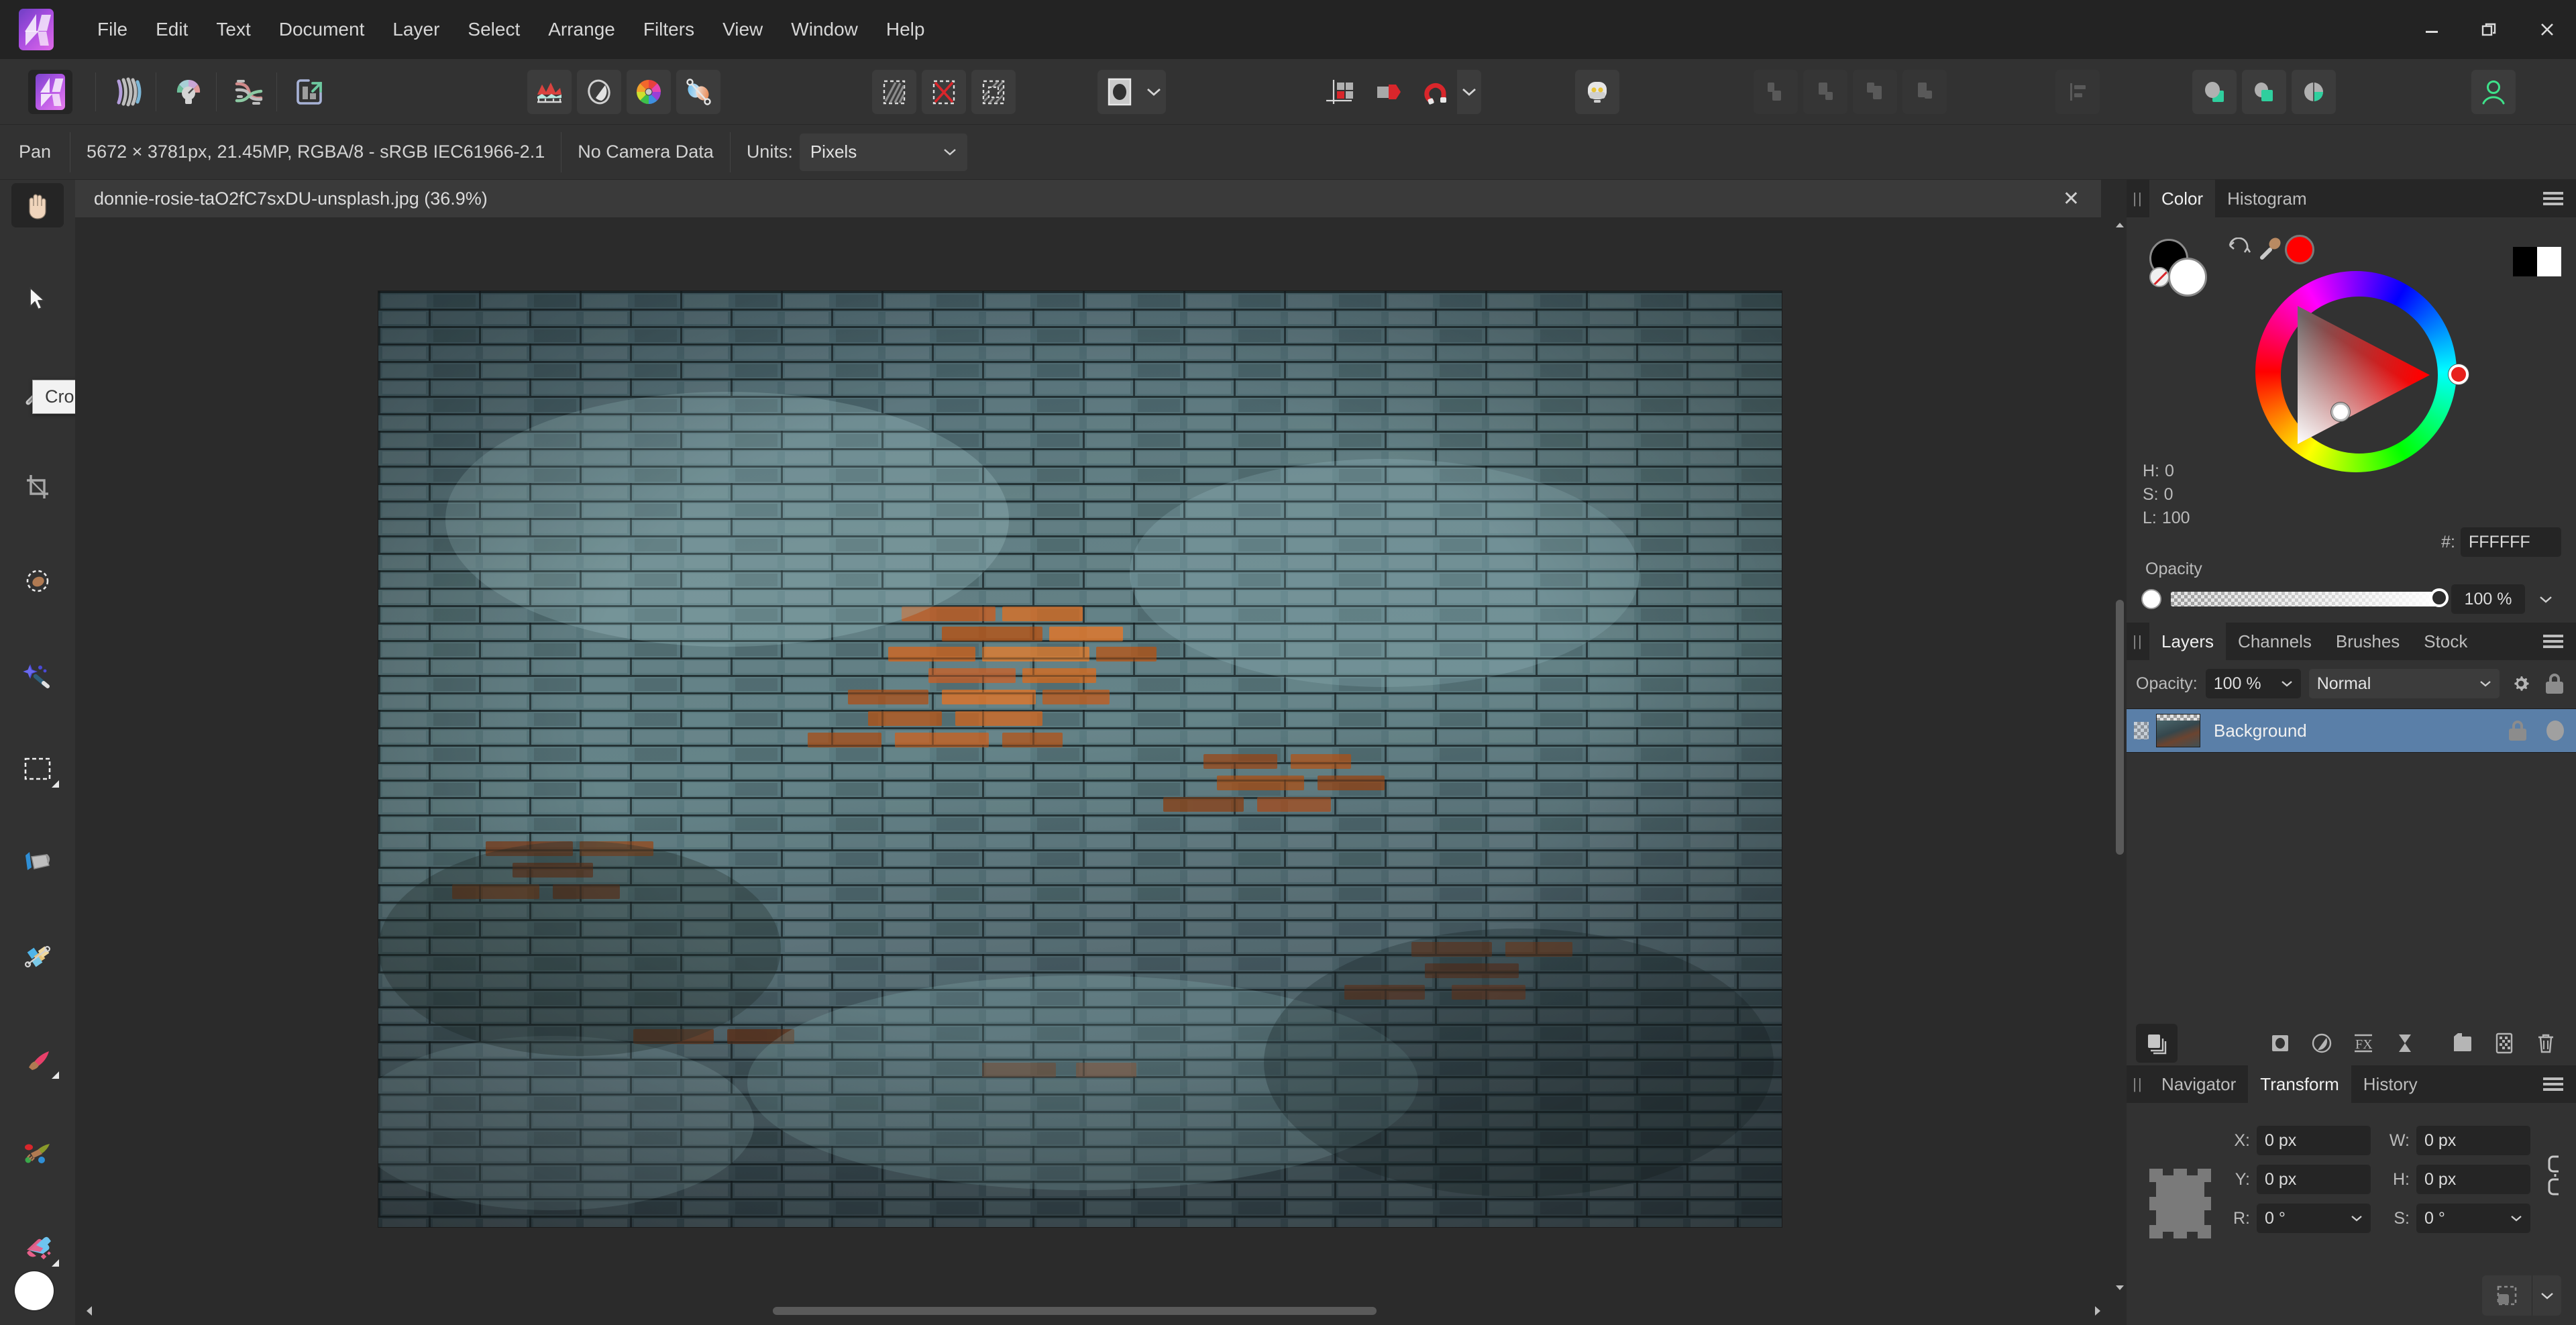  I want to click on tone-mapping-persona-button, so click(249, 92).